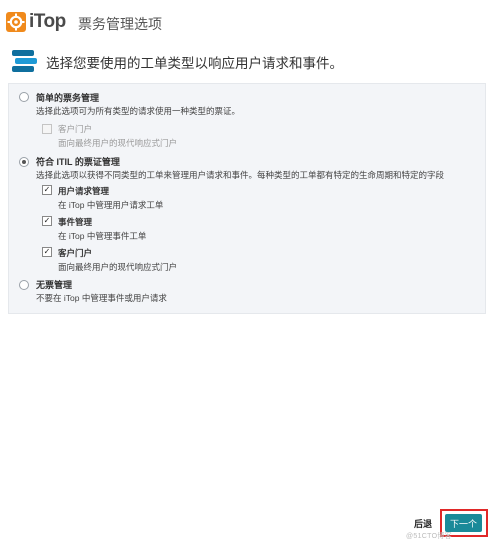 The width and height of the screenshot is (500, 544). What do you see at coordinates (138, 111) in the screenshot?
I see `option-description: 选择此选项可为所有类型的请求使用一种类型的票证。` at bounding box center [138, 111].